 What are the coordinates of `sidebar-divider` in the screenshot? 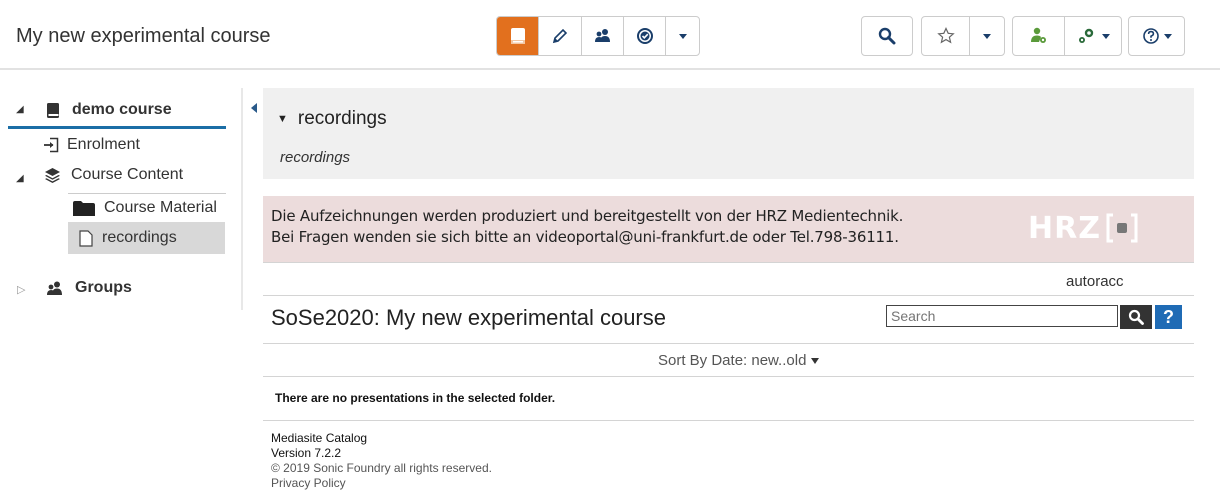 It's located at (242, 199).